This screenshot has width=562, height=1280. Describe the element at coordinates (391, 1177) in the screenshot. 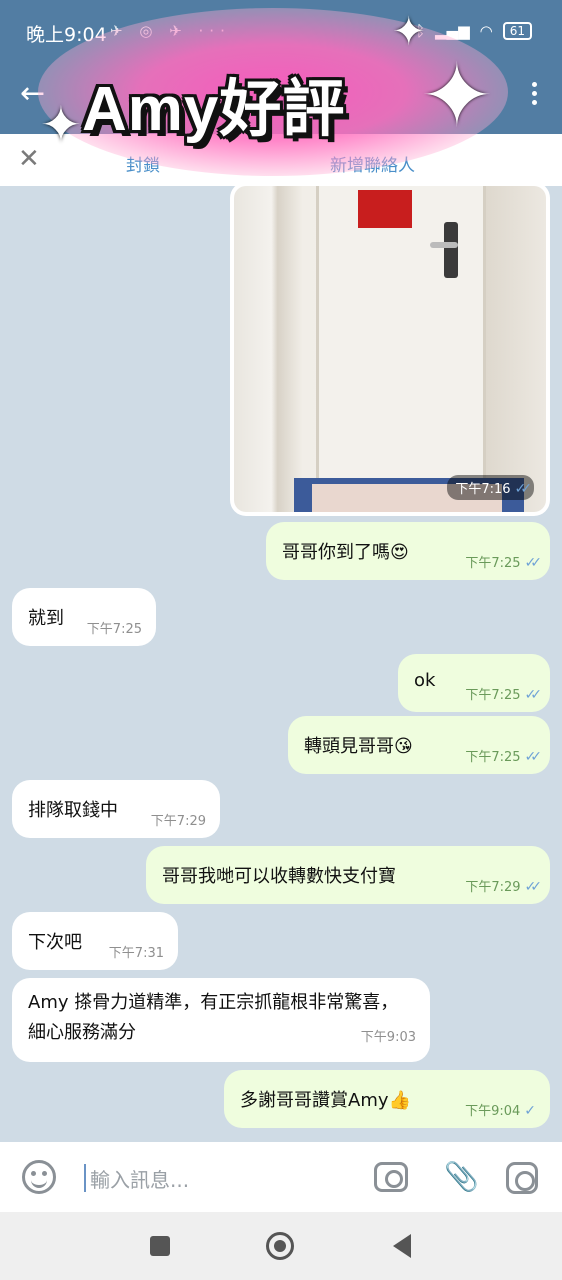

I see `camera-icon` at that location.